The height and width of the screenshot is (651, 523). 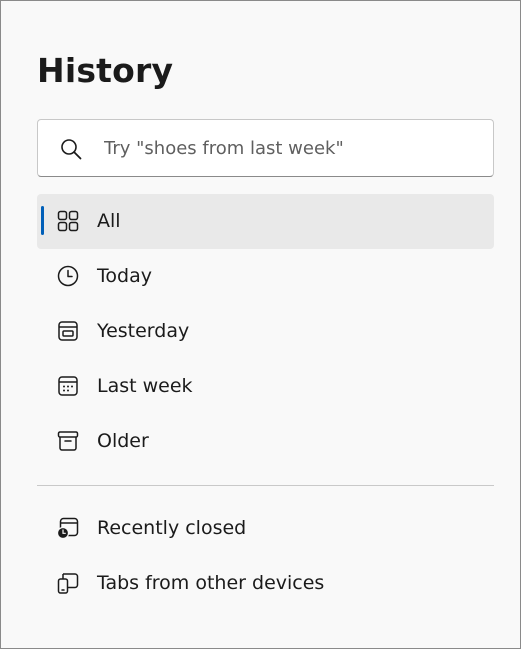 What do you see at coordinates (265, 221) in the screenshot?
I see `filter-item-all: All` at bounding box center [265, 221].